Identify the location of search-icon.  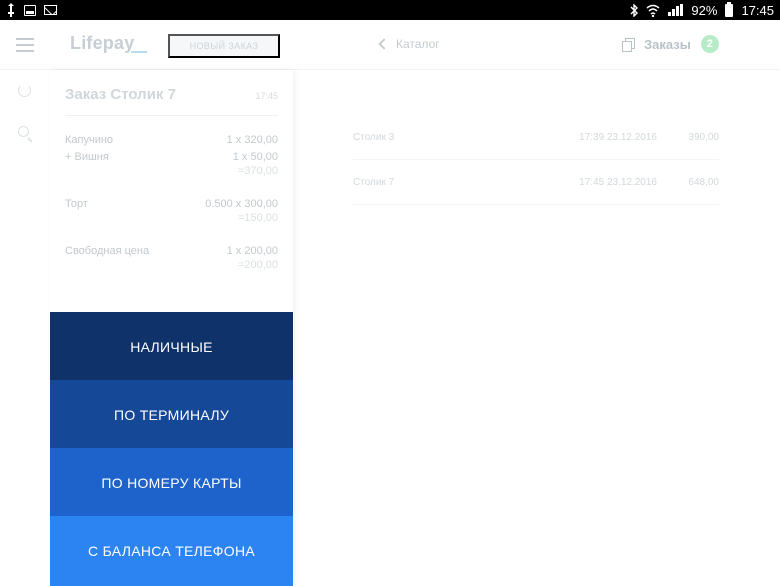
(23, 131).